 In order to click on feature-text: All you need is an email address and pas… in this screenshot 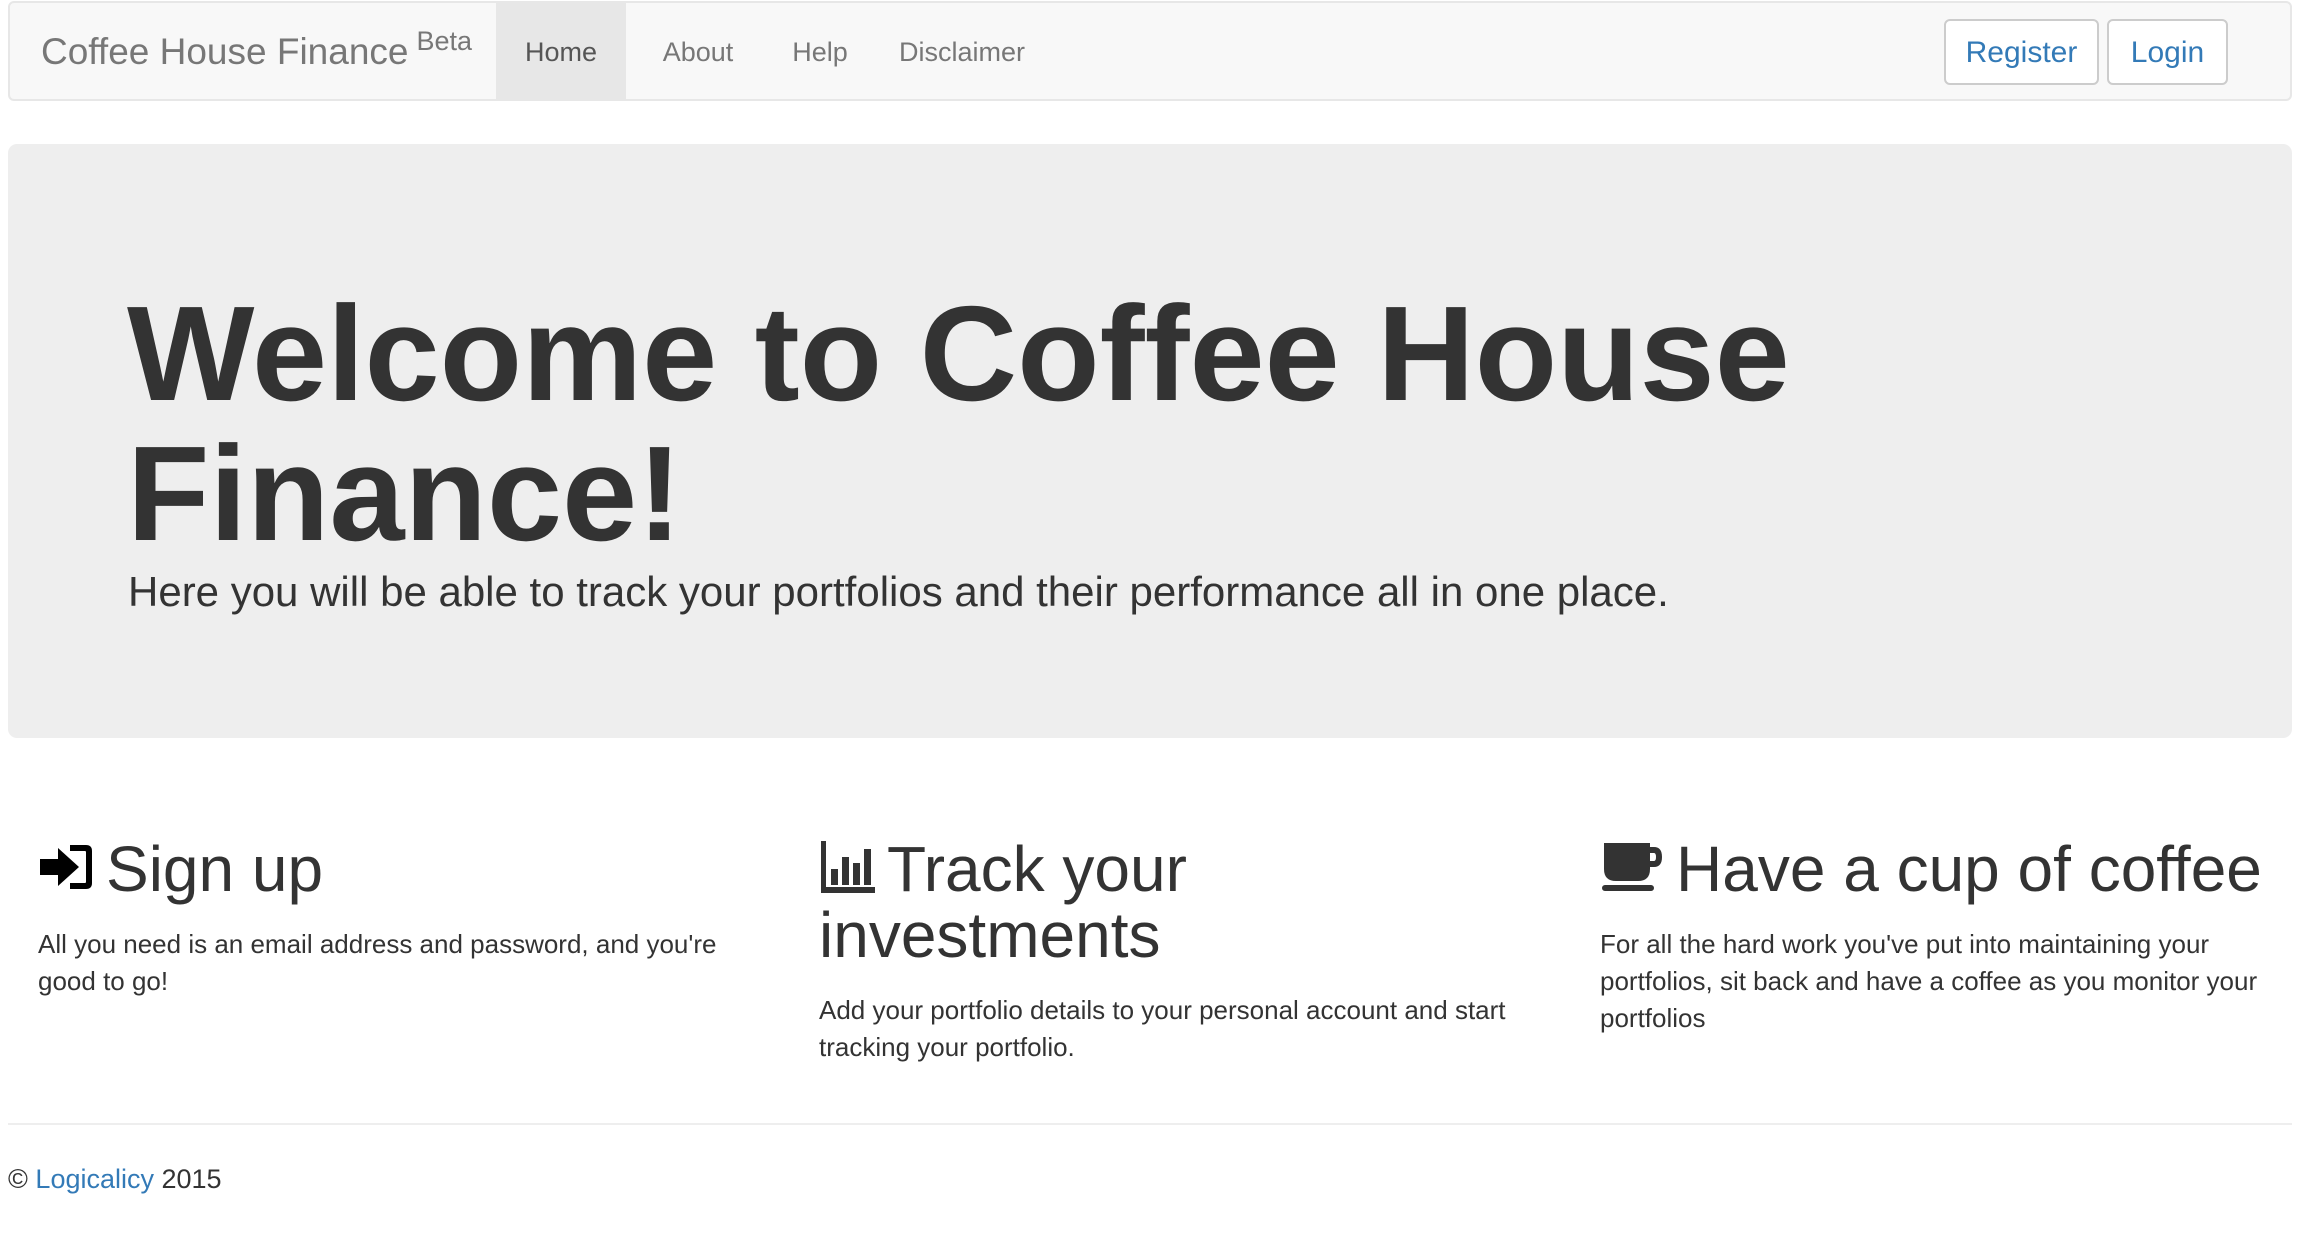, I will do `click(377, 962)`.